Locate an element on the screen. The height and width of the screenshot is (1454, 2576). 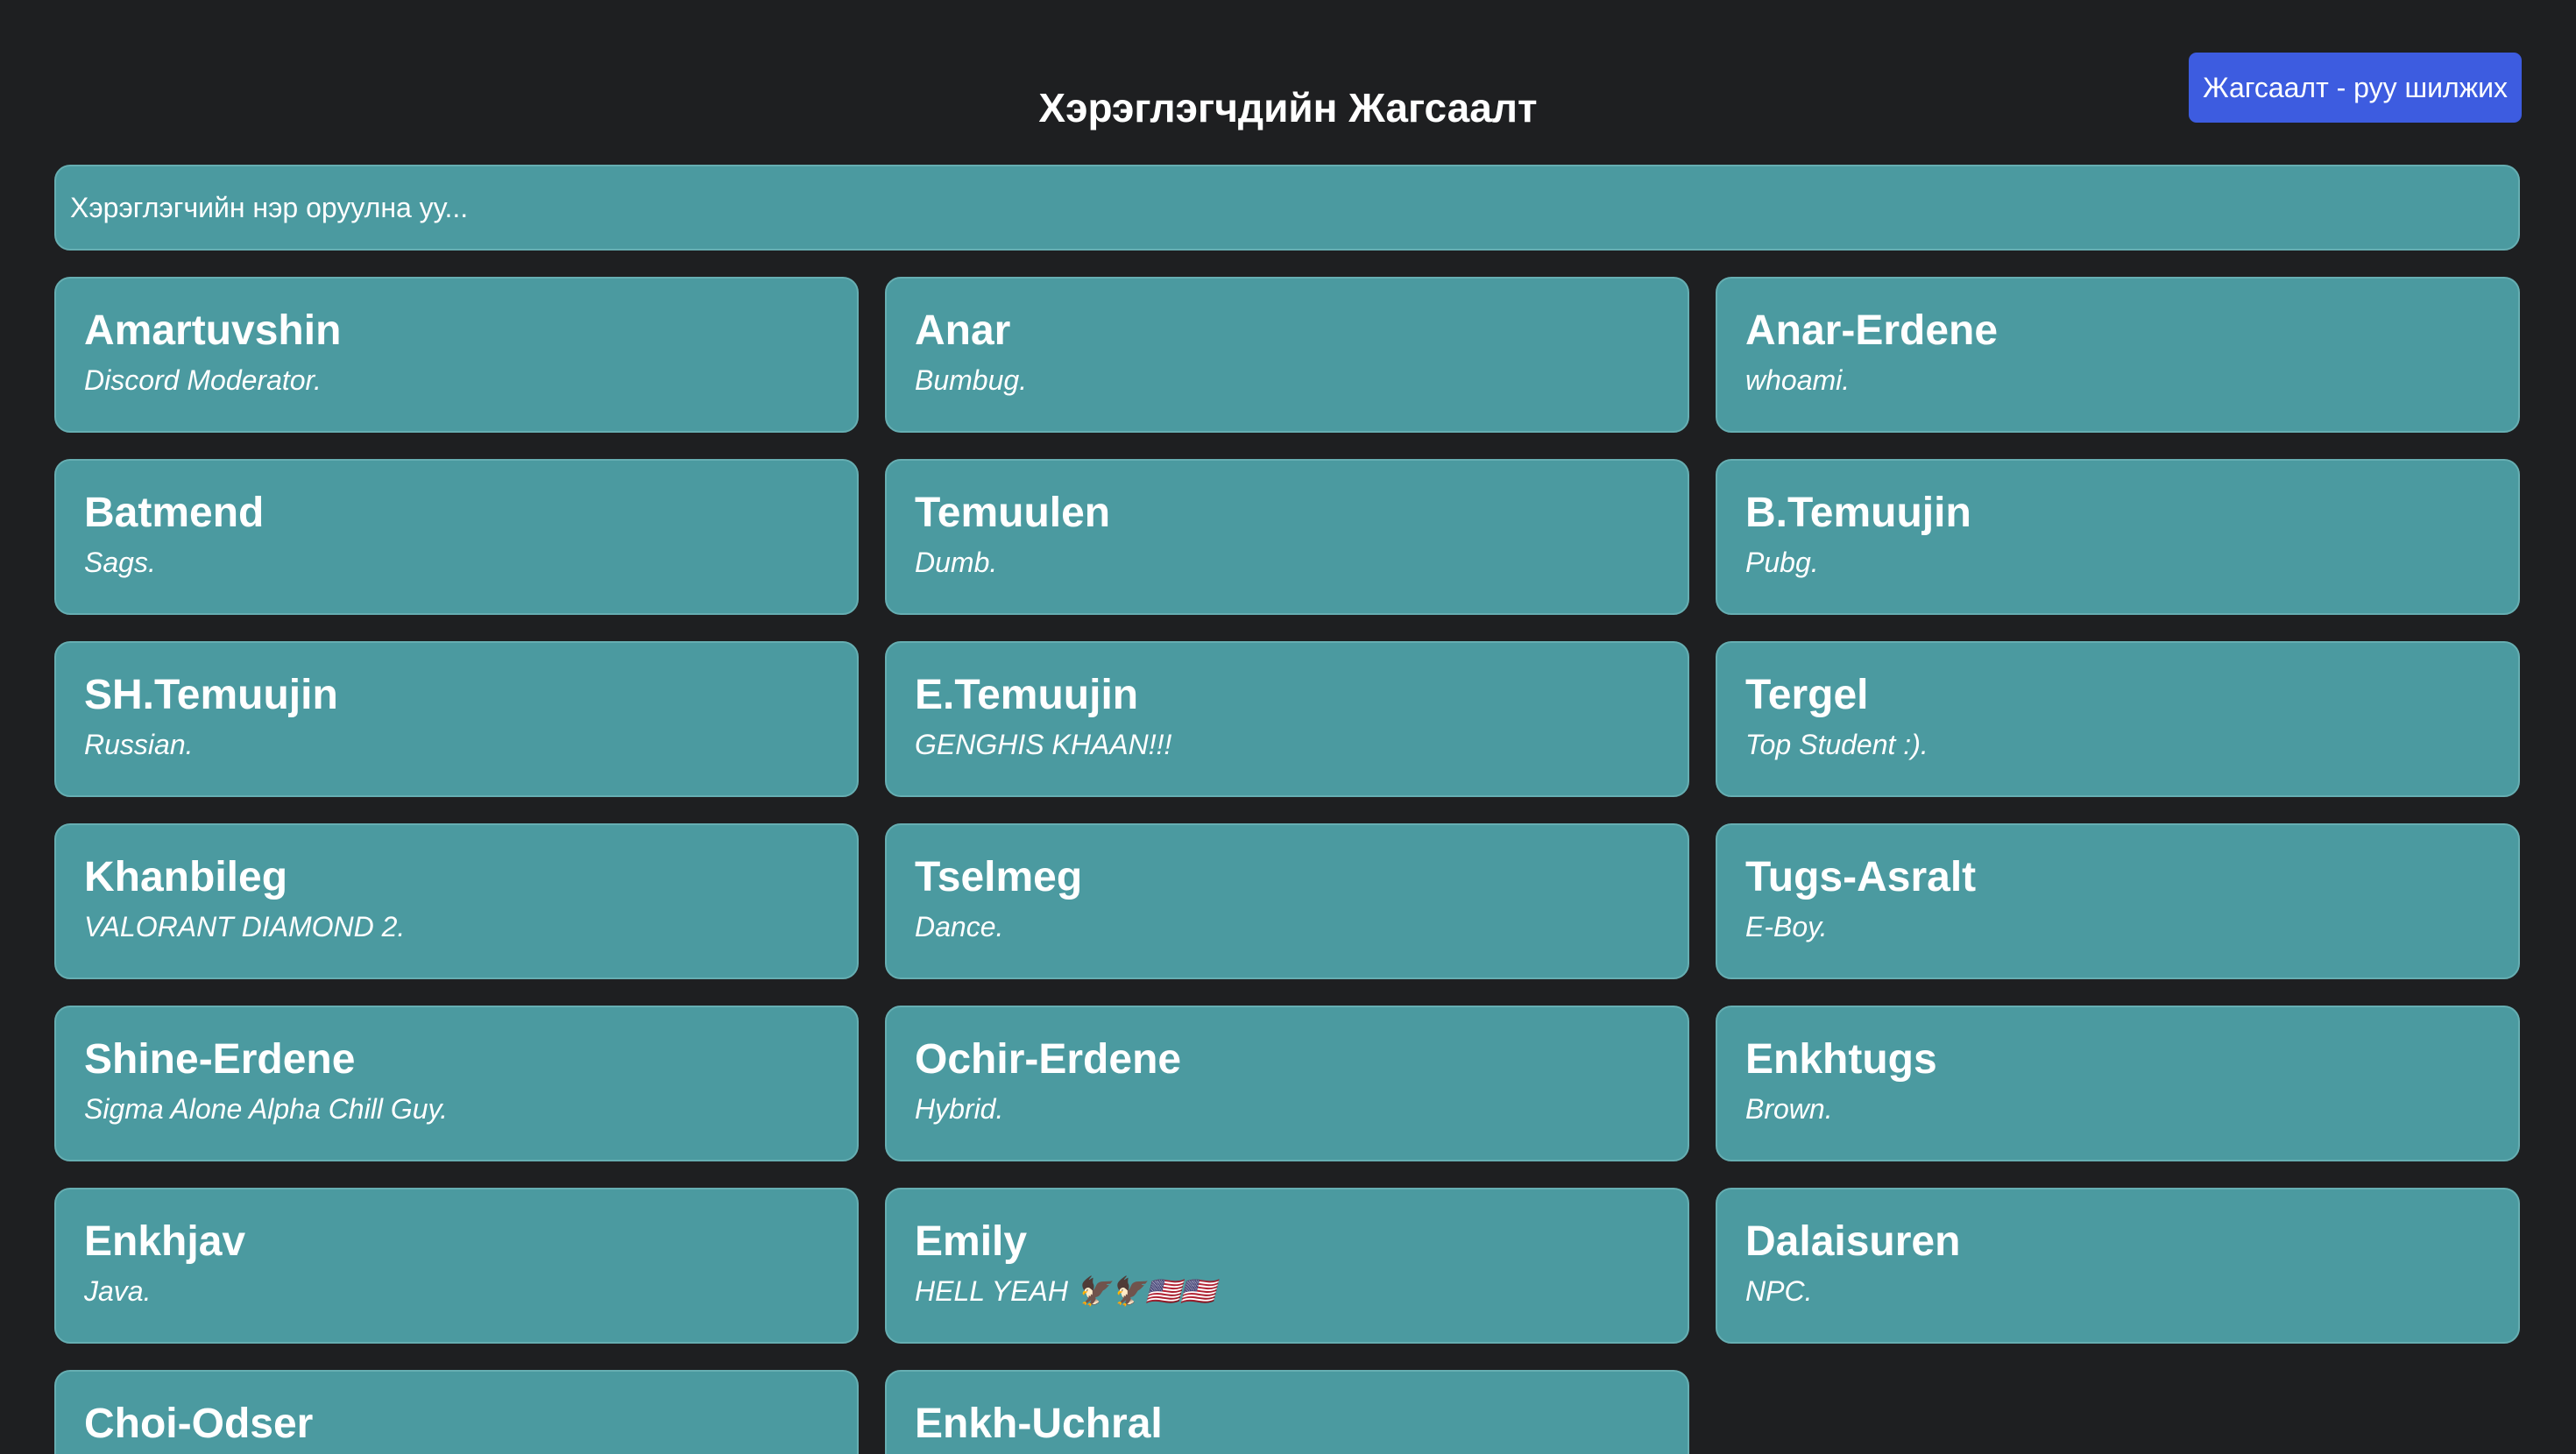
user-status: Pubg. is located at coordinates (1782, 562).